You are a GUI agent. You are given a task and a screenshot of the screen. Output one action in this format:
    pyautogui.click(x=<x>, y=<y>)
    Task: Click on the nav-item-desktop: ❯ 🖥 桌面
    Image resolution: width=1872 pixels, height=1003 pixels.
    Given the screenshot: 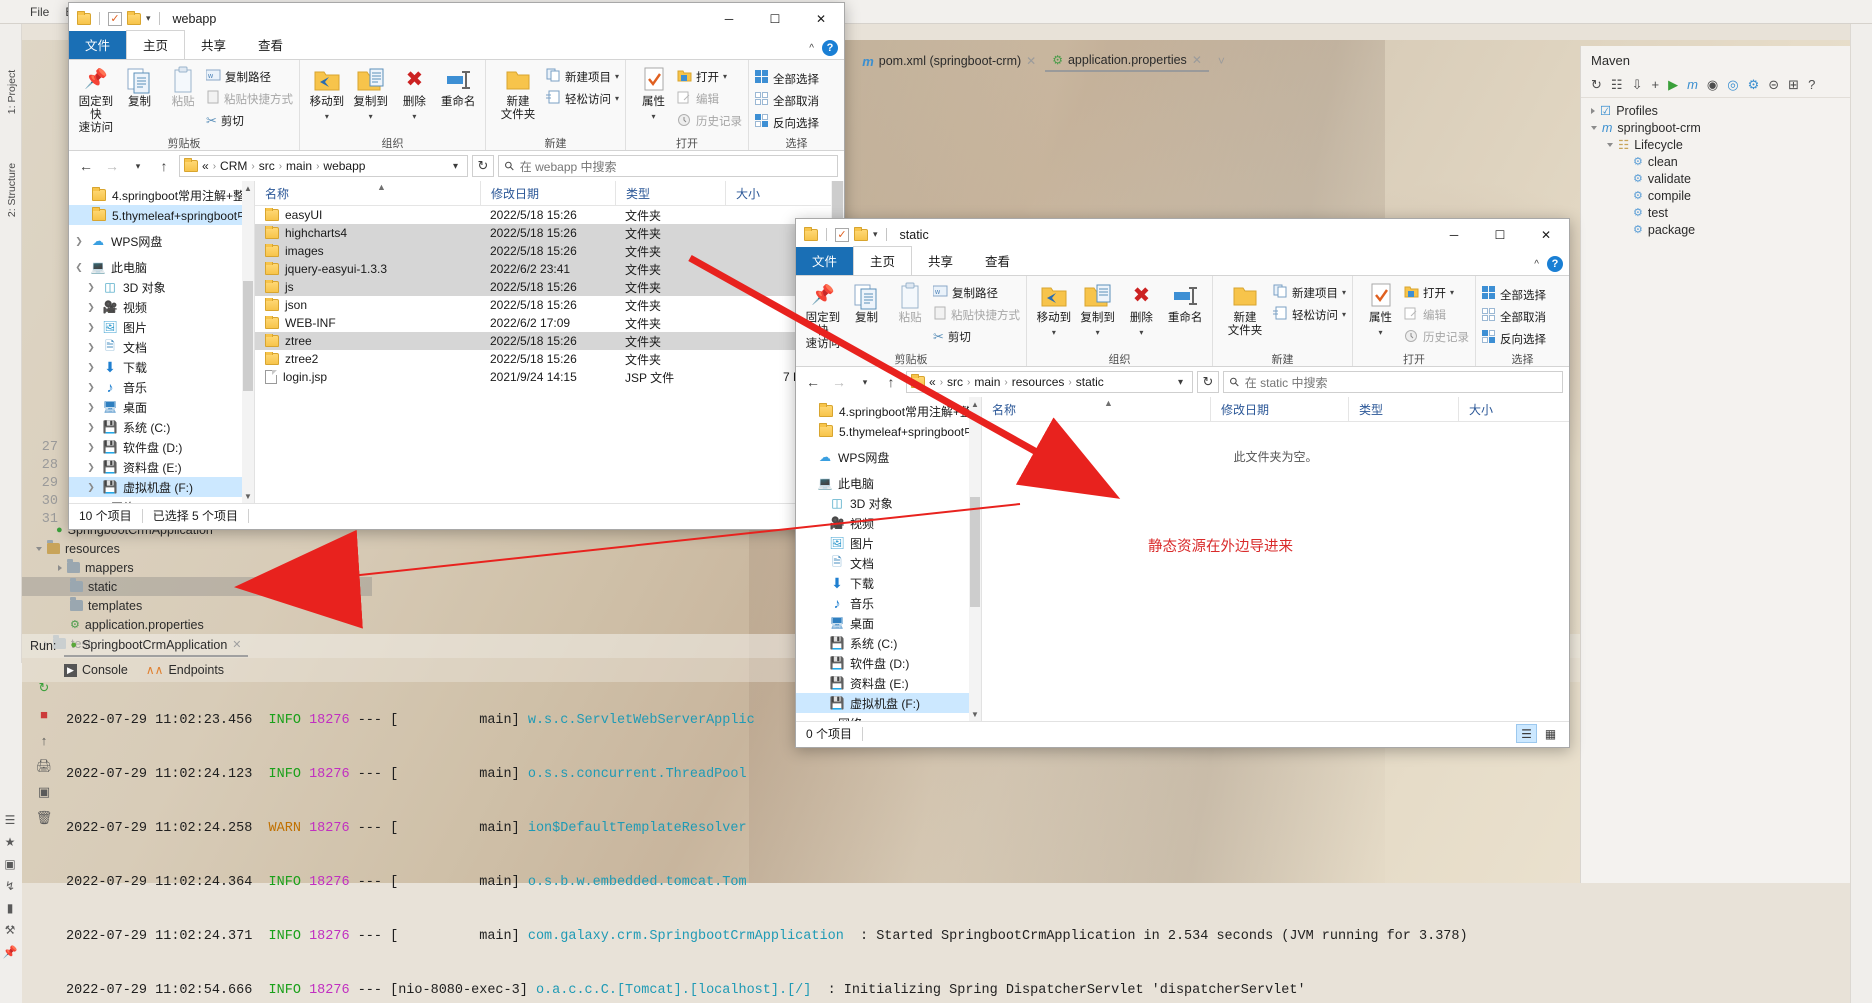 What is the action you would take?
    pyautogui.click(x=161, y=407)
    